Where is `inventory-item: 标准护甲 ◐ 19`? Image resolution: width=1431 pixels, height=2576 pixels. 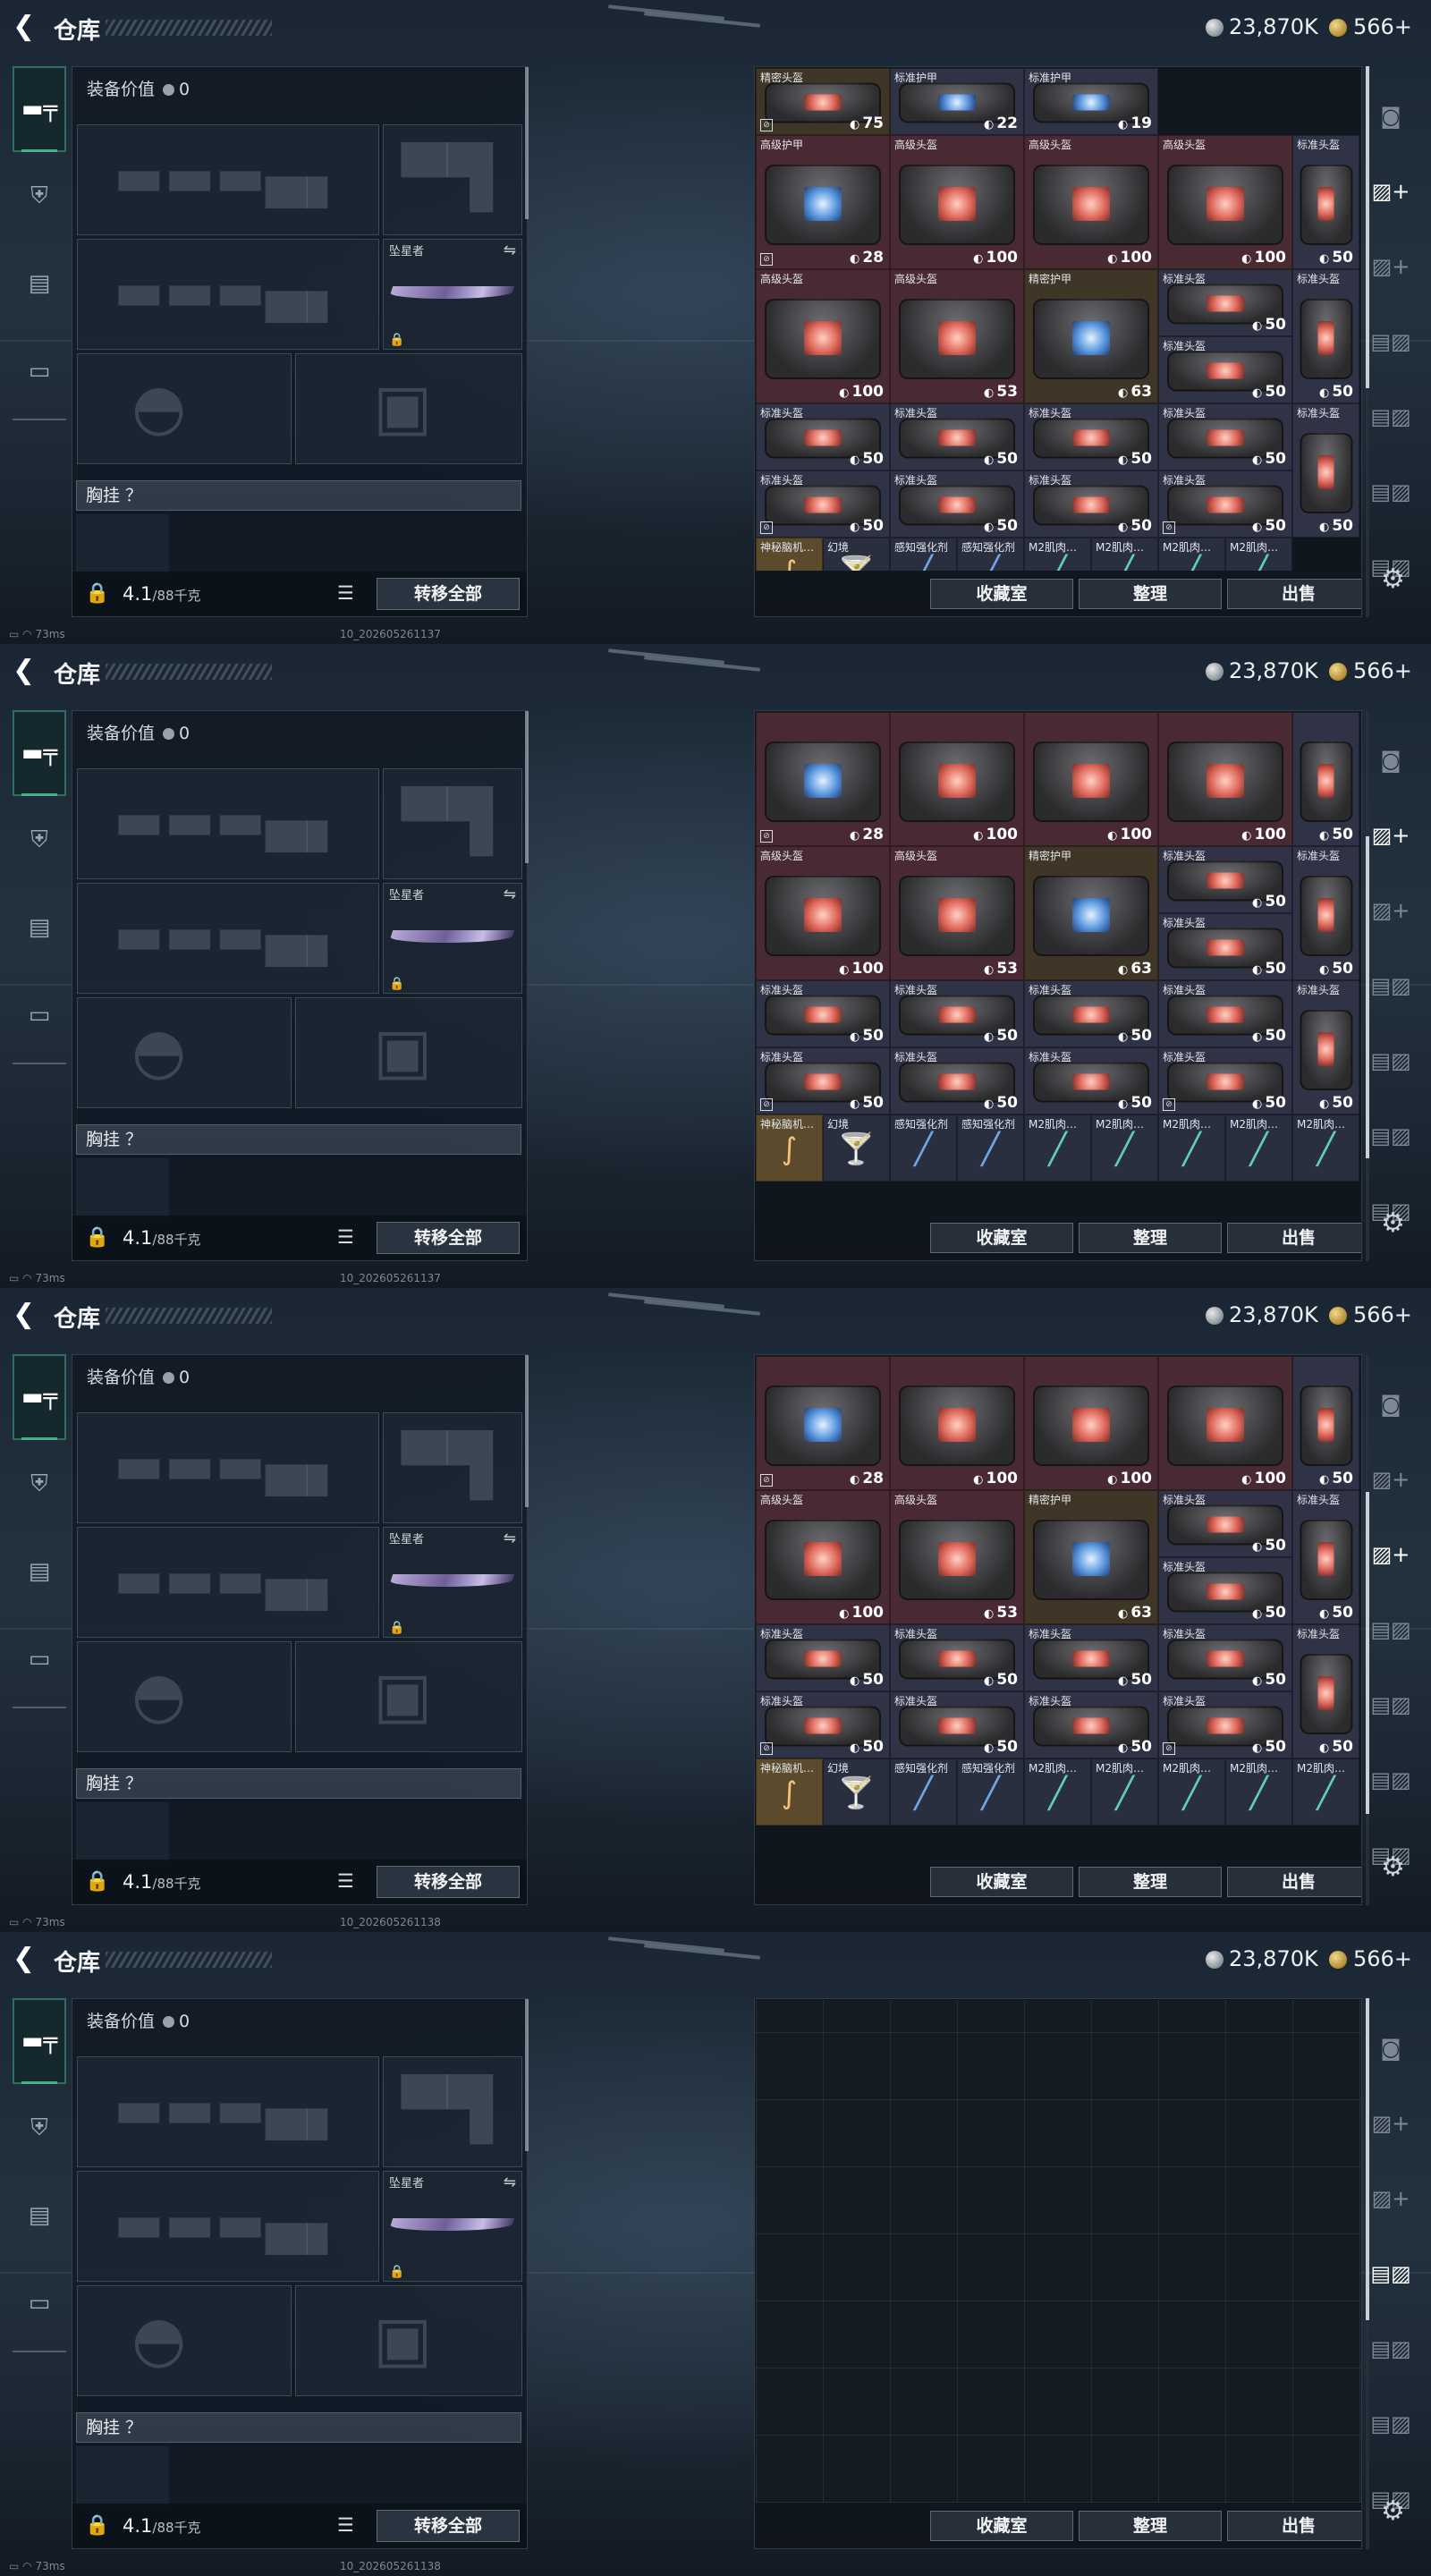 inventory-item: 标准护甲 ◐ 19 is located at coordinates (1091, 101).